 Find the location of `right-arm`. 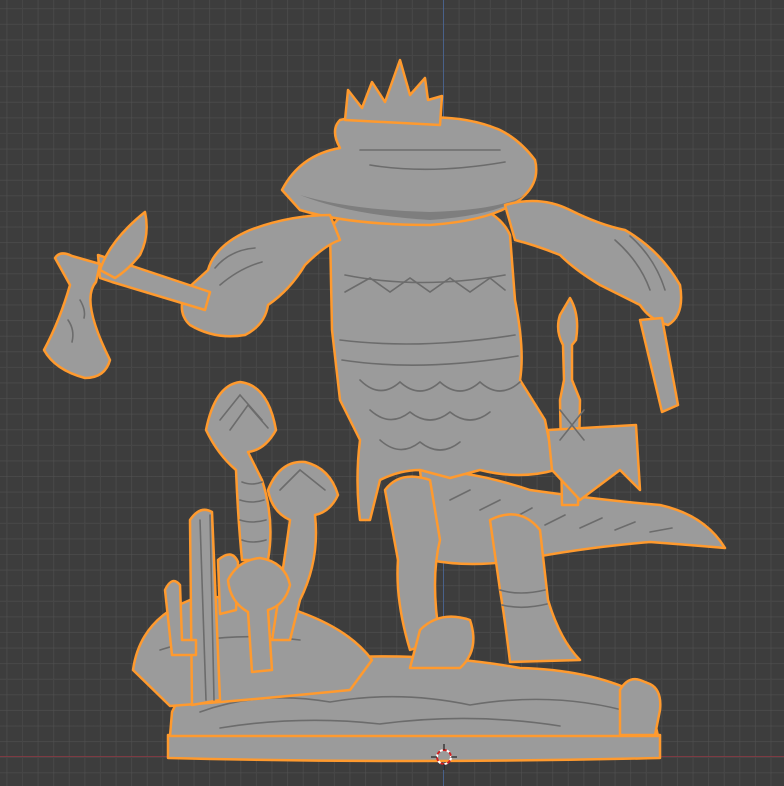

right-arm is located at coordinates (593, 306).